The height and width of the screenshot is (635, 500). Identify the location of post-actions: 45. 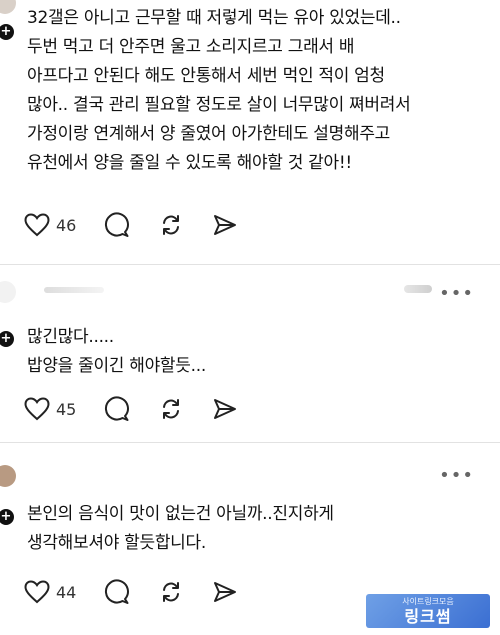
(145, 409).